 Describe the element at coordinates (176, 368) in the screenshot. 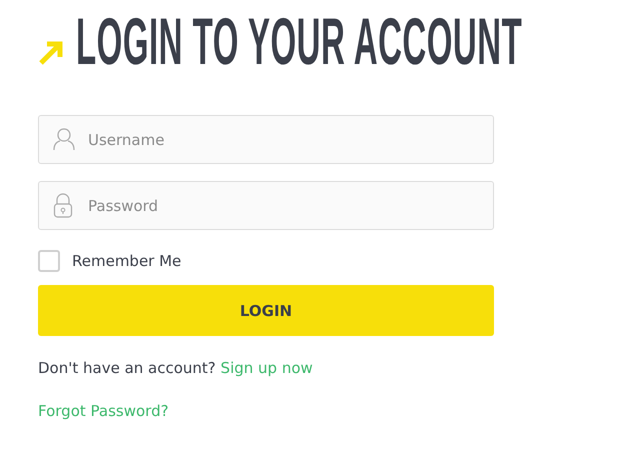

I see `signup-prompt: Don't have an account? Sign up now` at that location.